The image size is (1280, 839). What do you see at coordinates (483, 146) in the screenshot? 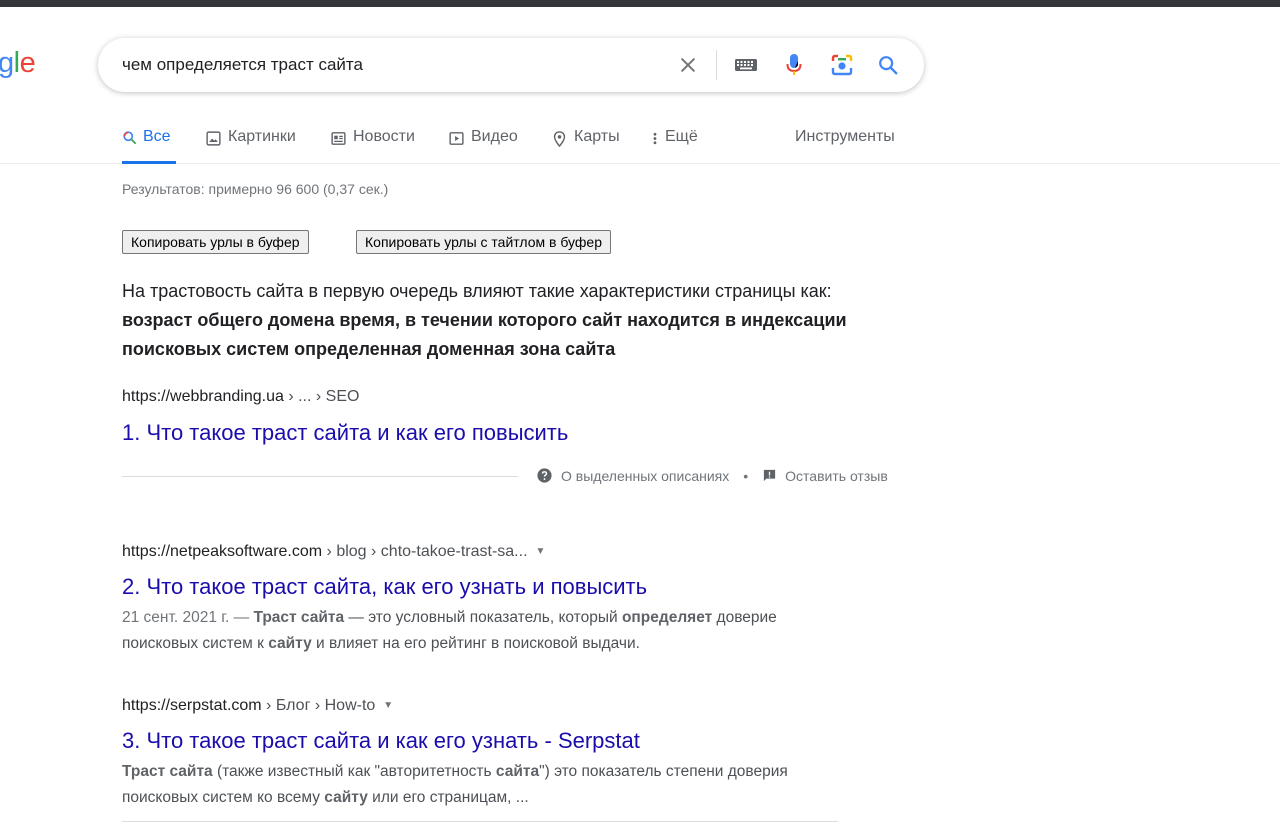
I see `tab-video: Видео` at bounding box center [483, 146].